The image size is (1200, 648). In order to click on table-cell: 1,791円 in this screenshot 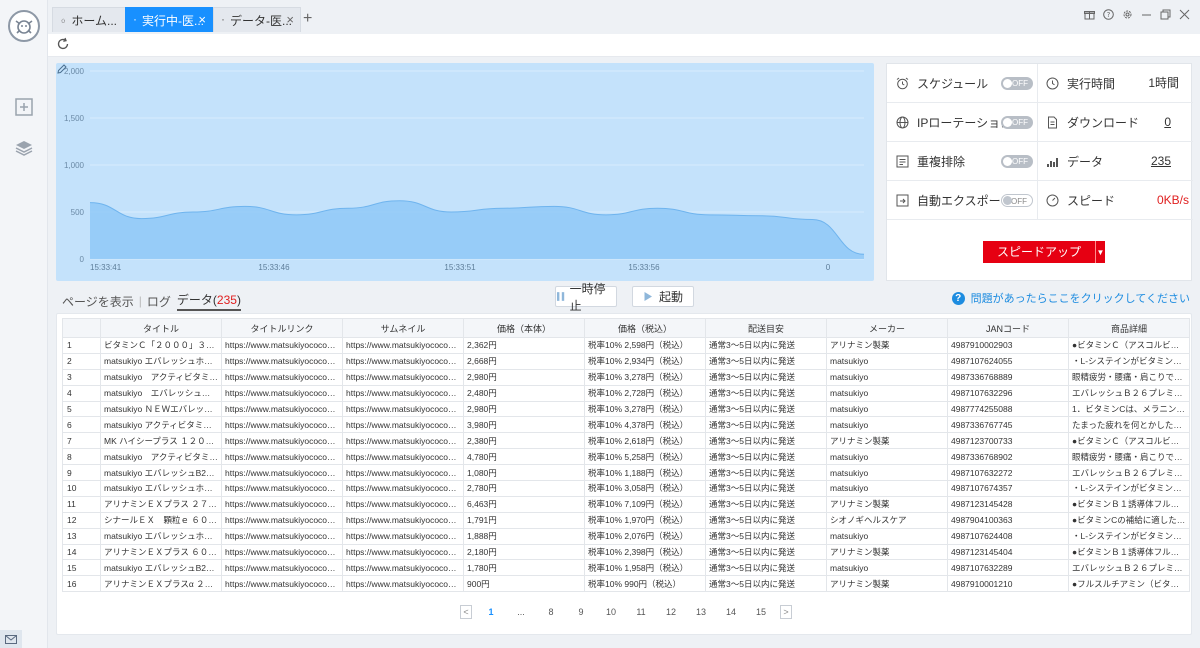, I will do `click(524, 520)`.